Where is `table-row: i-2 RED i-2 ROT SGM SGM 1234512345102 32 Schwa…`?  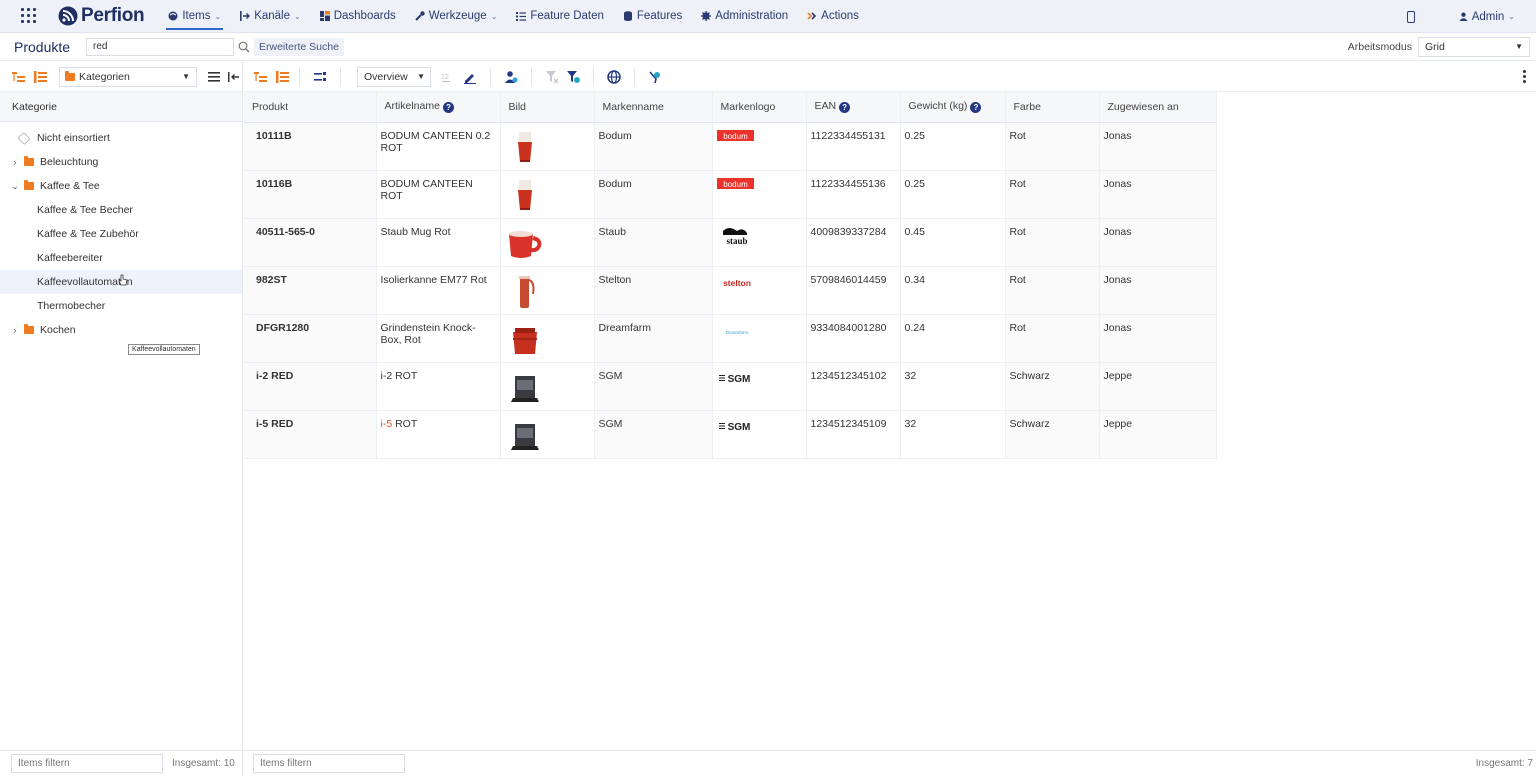 table-row: i-2 RED i-2 ROT SGM SGM 1234512345102 32 Schwa… is located at coordinates (734, 386).